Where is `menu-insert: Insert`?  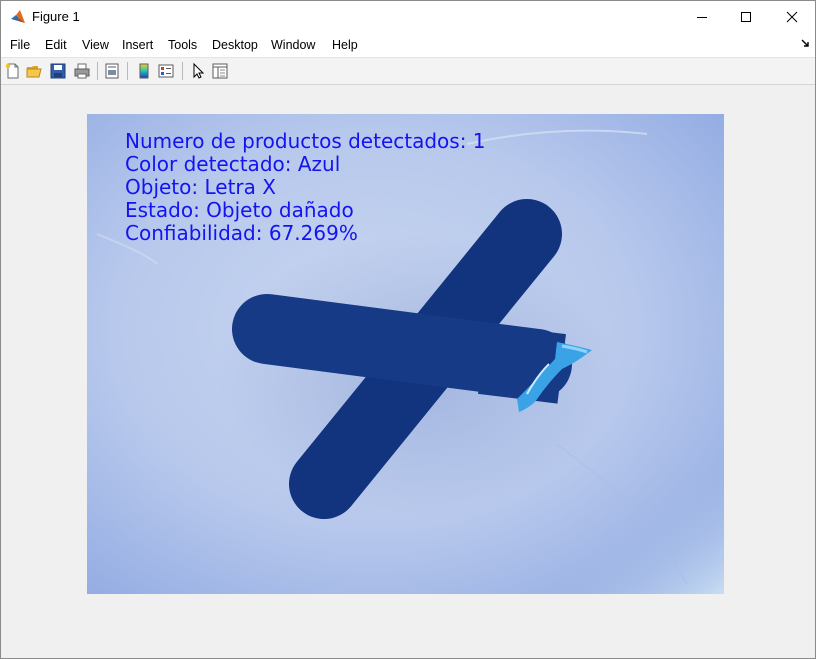
menu-insert: Insert is located at coordinates (137, 45).